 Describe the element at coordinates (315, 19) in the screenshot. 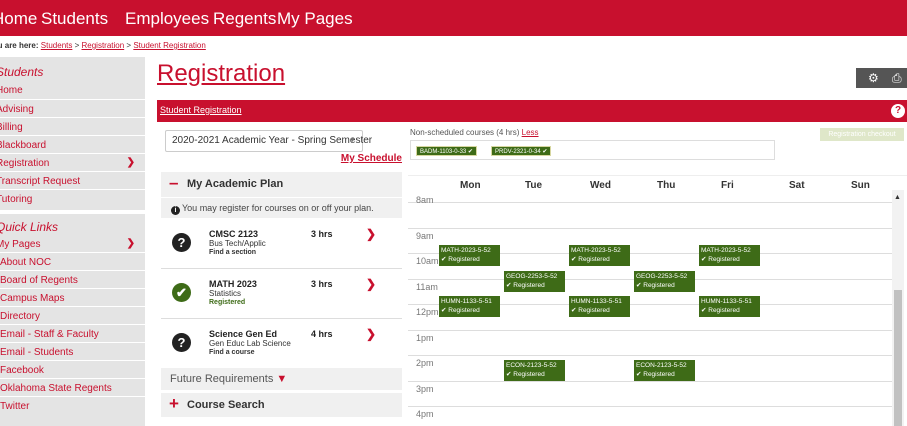

I see `nav-my-pages: My Pages` at that location.